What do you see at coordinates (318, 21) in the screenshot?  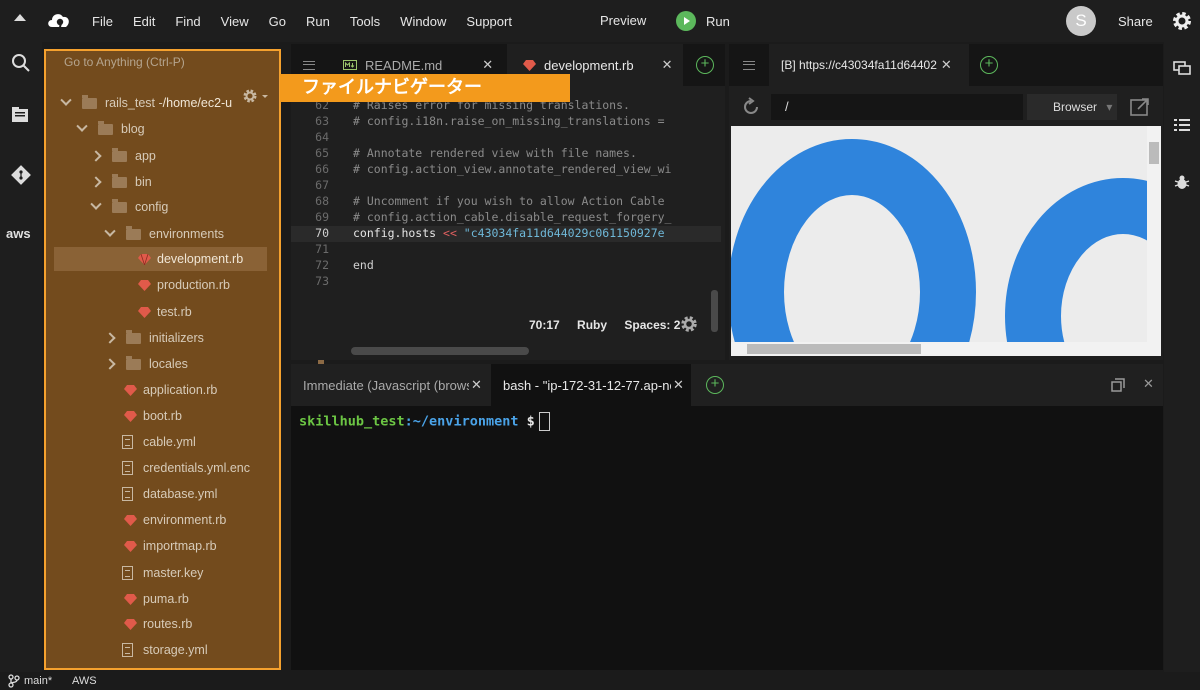 I see `menu-run: Run` at bounding box center [318, 21].